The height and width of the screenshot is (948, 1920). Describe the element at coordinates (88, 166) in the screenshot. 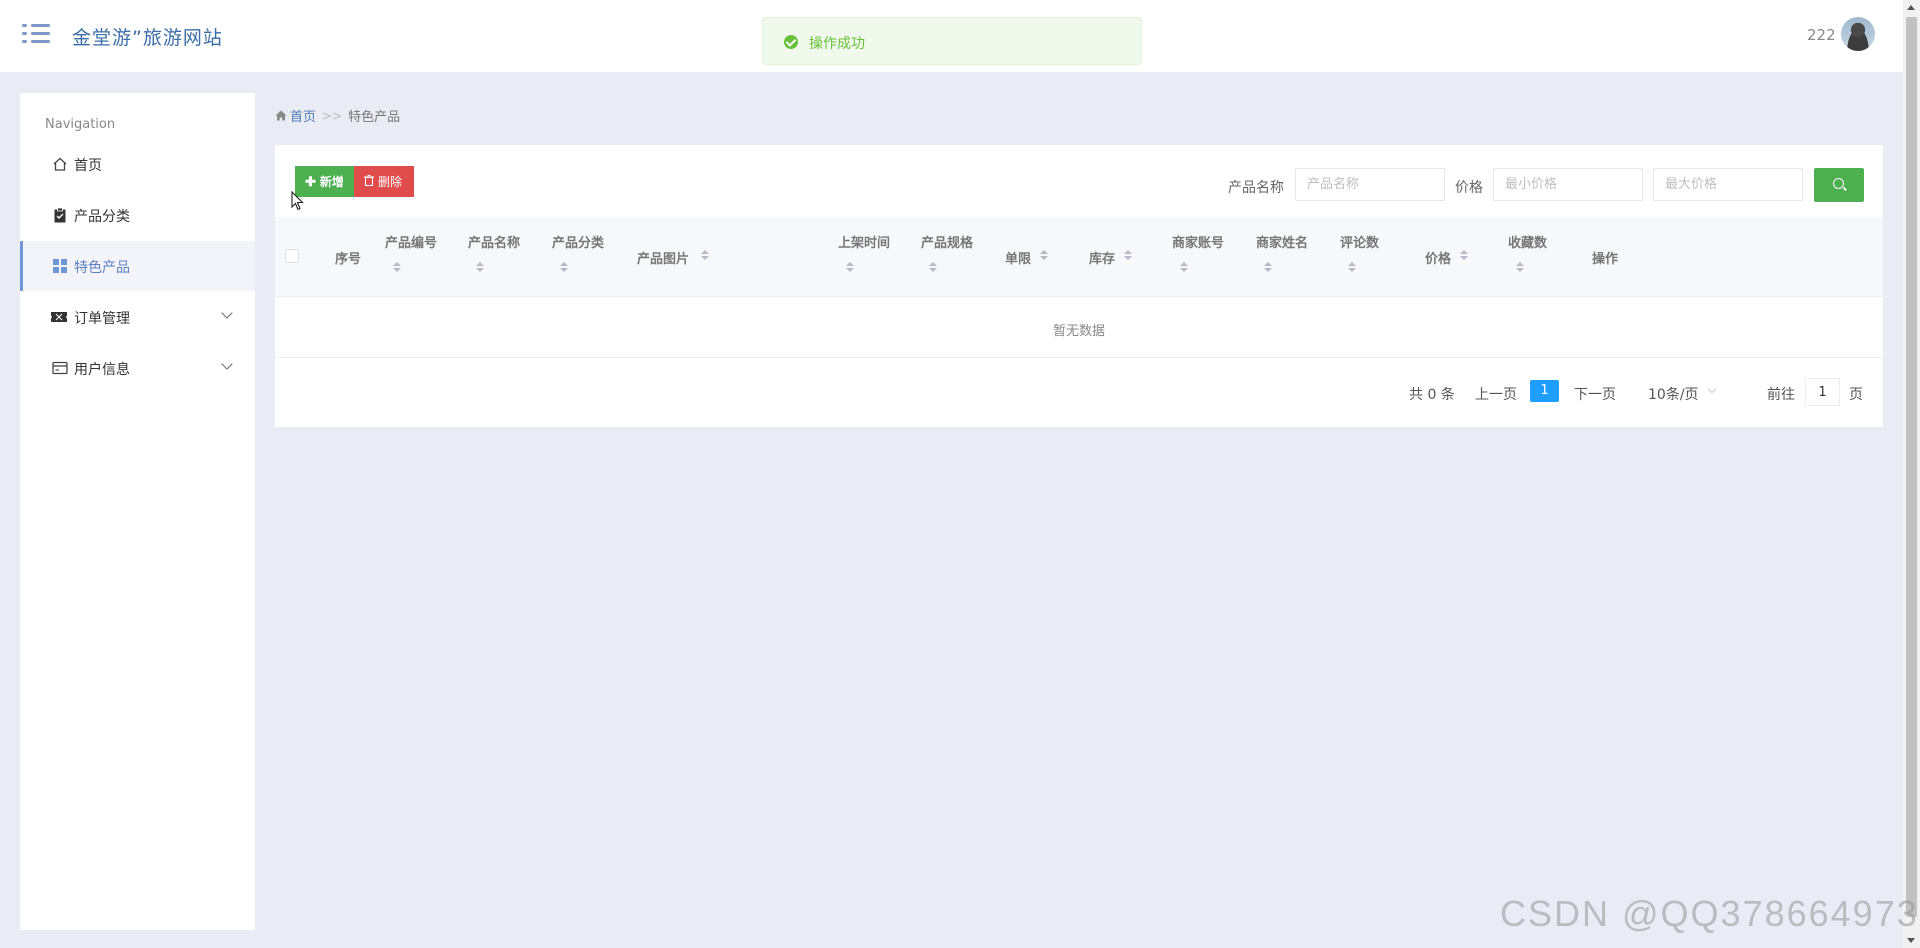

I see `sidebar-item-label: 首页` at that location.